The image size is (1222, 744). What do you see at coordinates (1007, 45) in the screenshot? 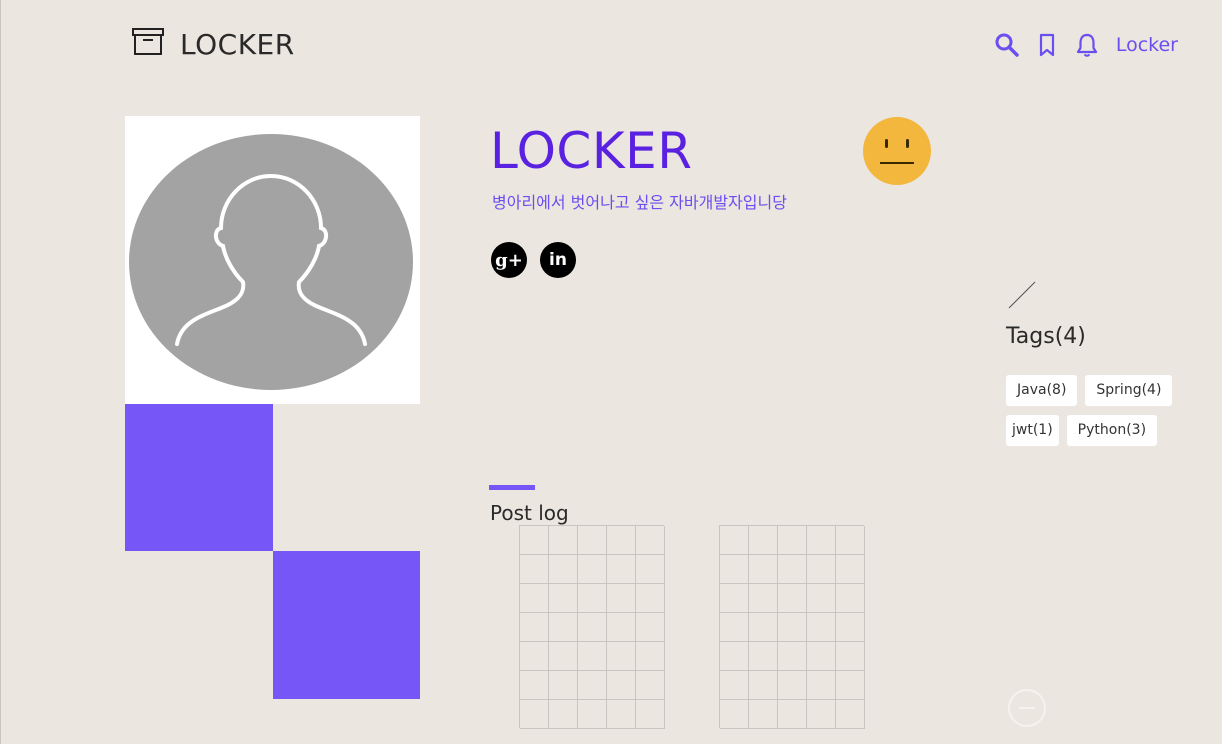
I see `search-icon` at bounding box center [1007, 45].